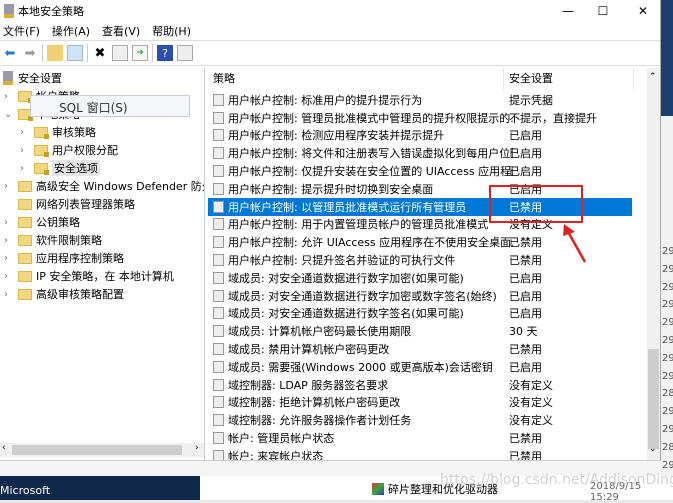 This screenshot has height=503, width=673. Describe the element at coordinates (30, 53) in the screenshot. I see `forward-icon: ➡` at that location.